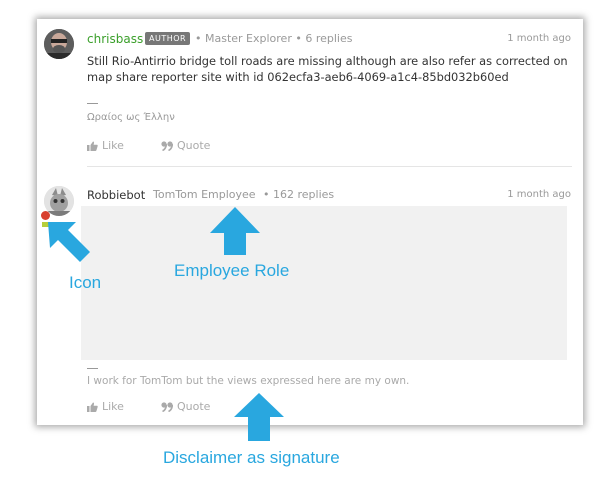  I want to click on post2-like-button: Like, so click(105, 406).